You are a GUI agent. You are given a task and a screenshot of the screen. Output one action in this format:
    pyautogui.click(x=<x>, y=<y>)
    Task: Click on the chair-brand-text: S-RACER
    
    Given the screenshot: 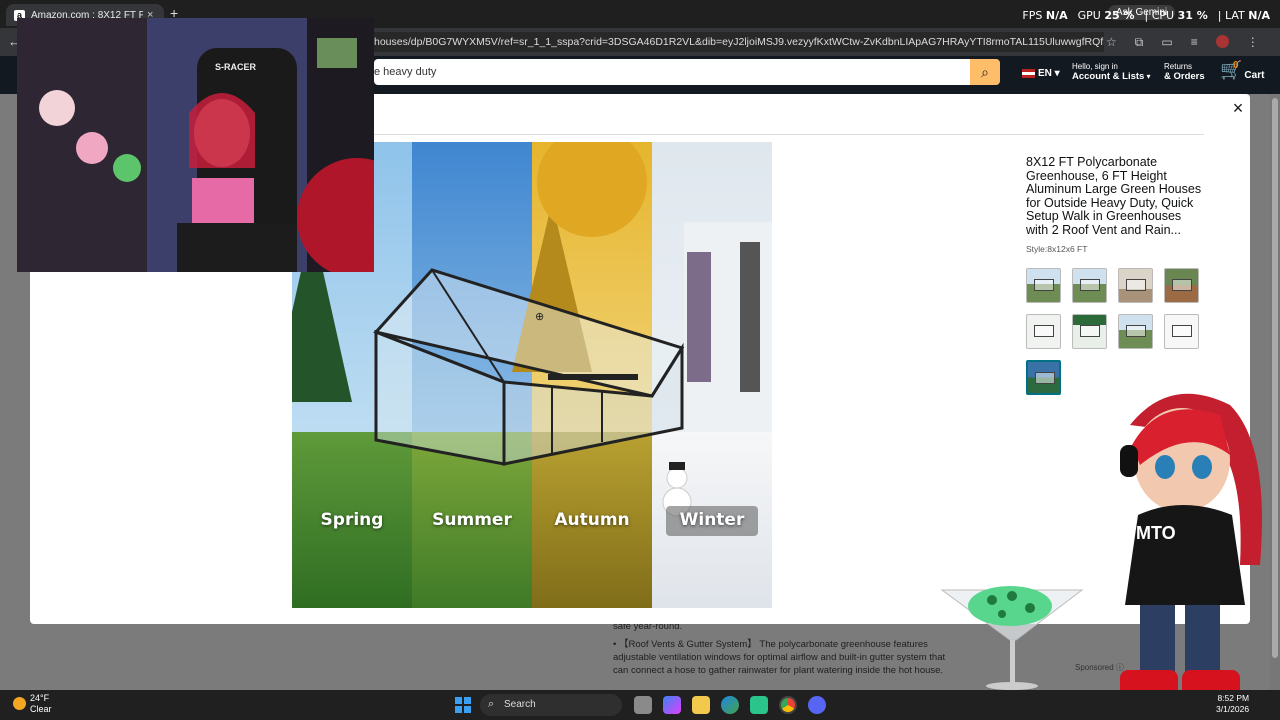 What is the action you would take?
    pyautogui.click(x=236, y=67)
    